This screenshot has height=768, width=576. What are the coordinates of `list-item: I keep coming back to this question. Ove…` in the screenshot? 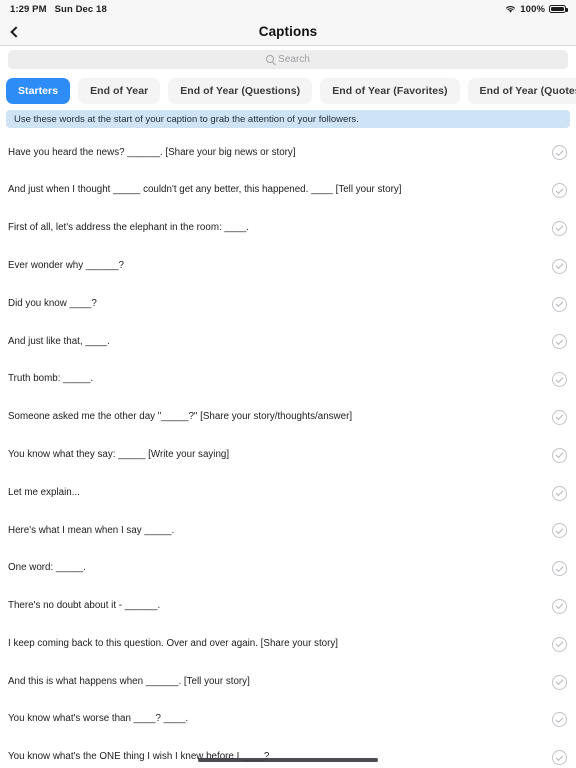 It's located at (288, 644).